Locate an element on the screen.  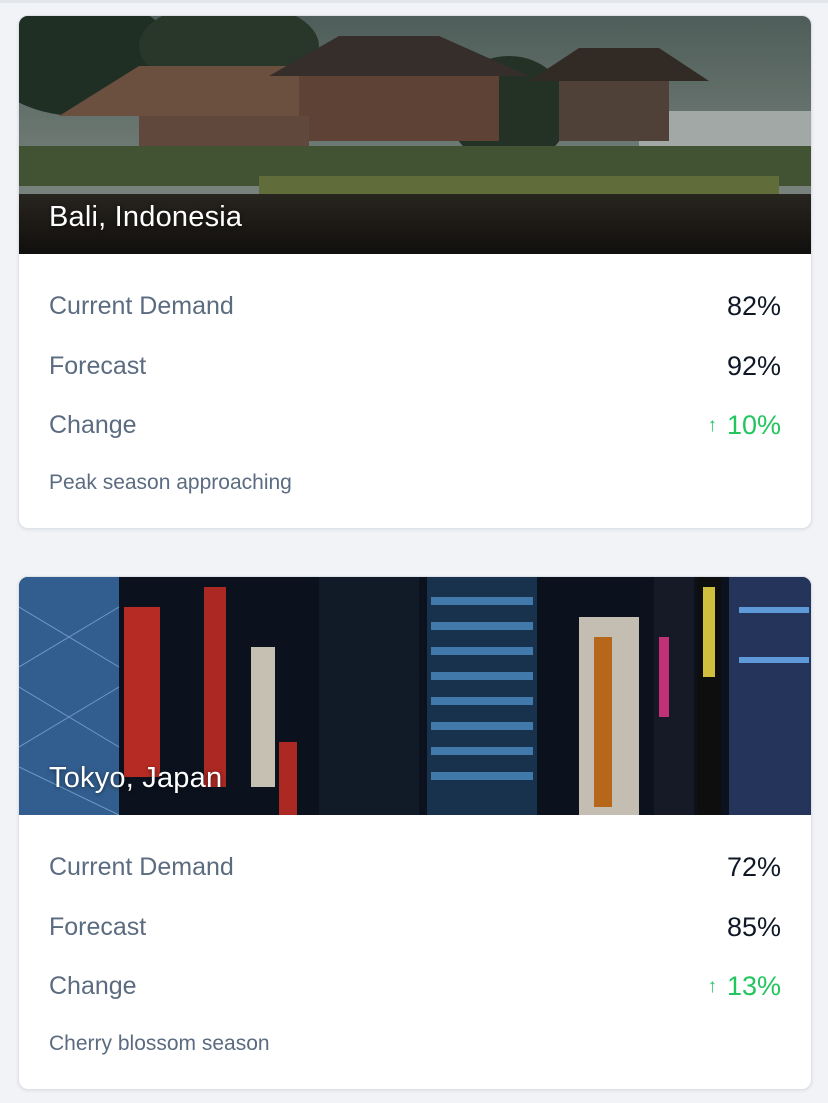
destination-title: Bali, Indonesia is located at coordinates (146, 217).